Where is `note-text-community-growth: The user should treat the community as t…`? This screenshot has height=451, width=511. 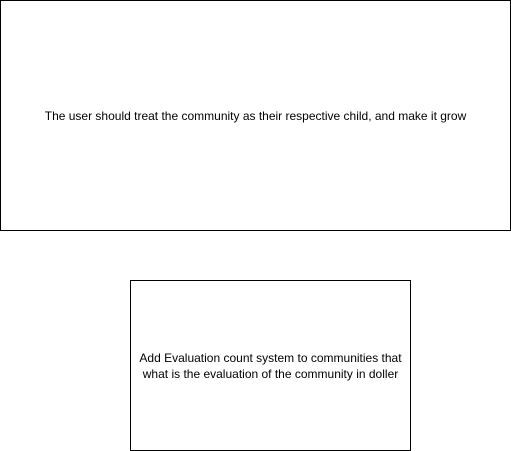
note-text-community-growth: The user should treat the community as t… is located at coordinates (255, 115).